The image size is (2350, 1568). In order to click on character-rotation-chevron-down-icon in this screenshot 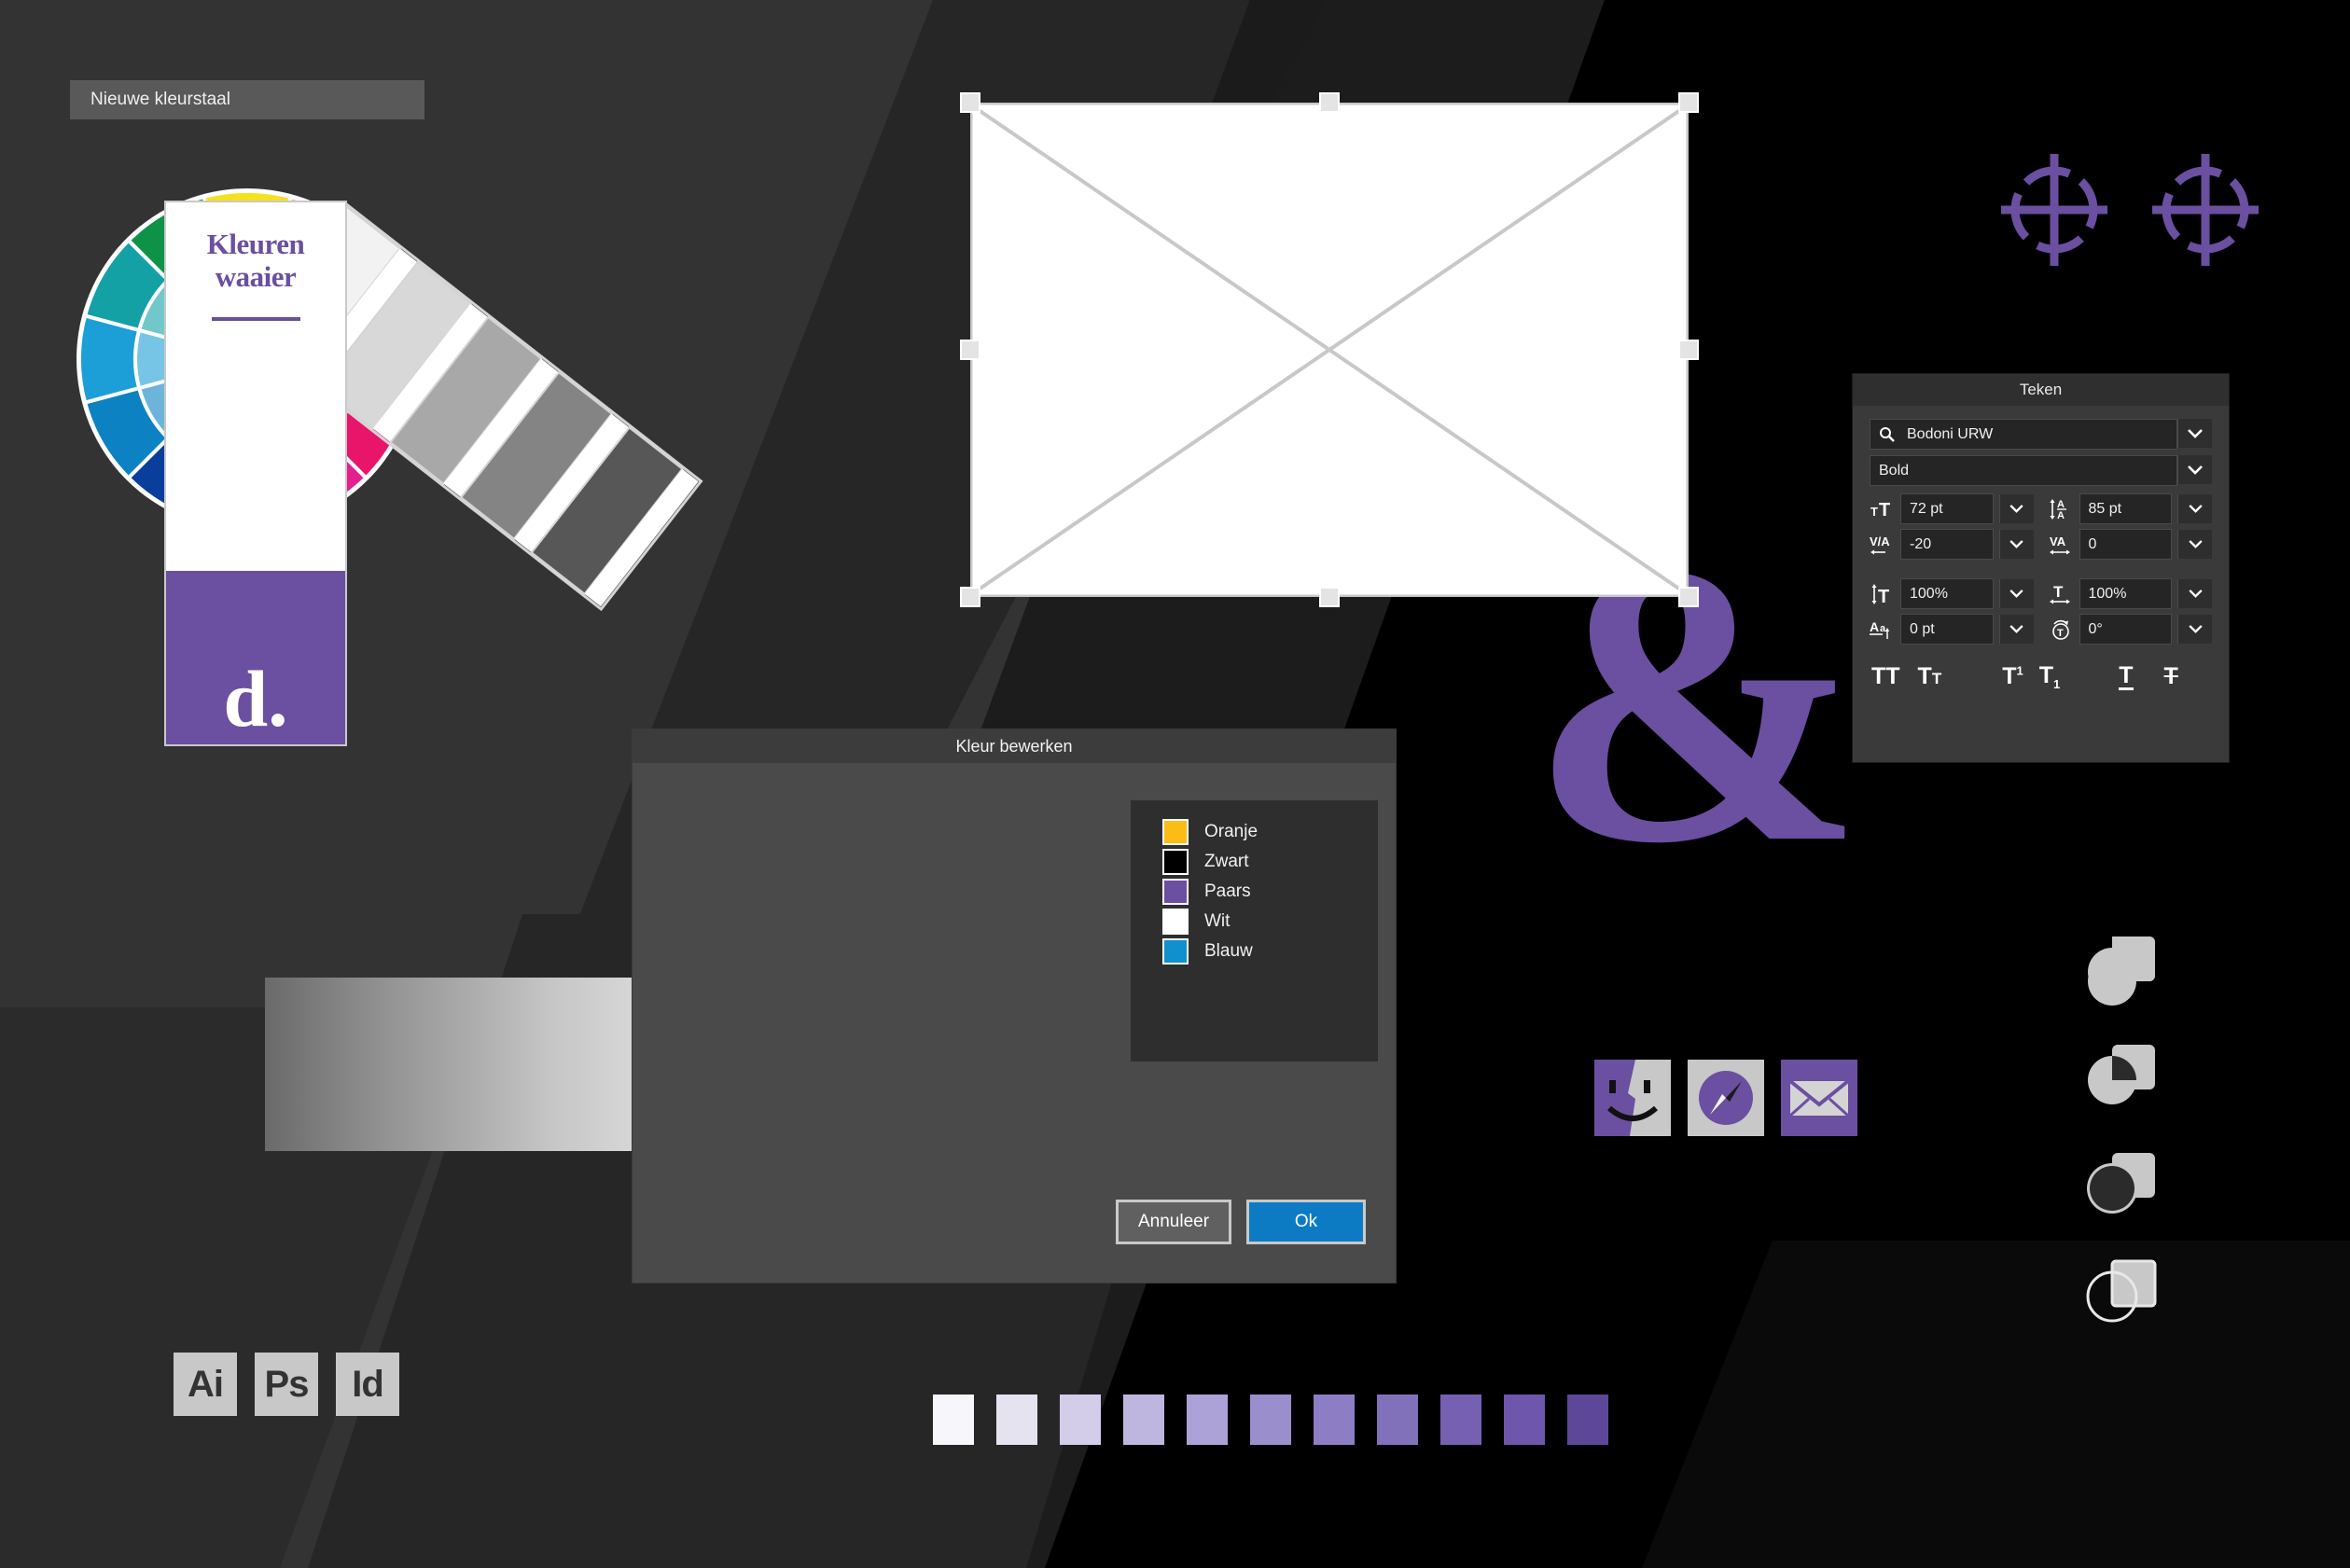, I will do `click(2194, 629)`.